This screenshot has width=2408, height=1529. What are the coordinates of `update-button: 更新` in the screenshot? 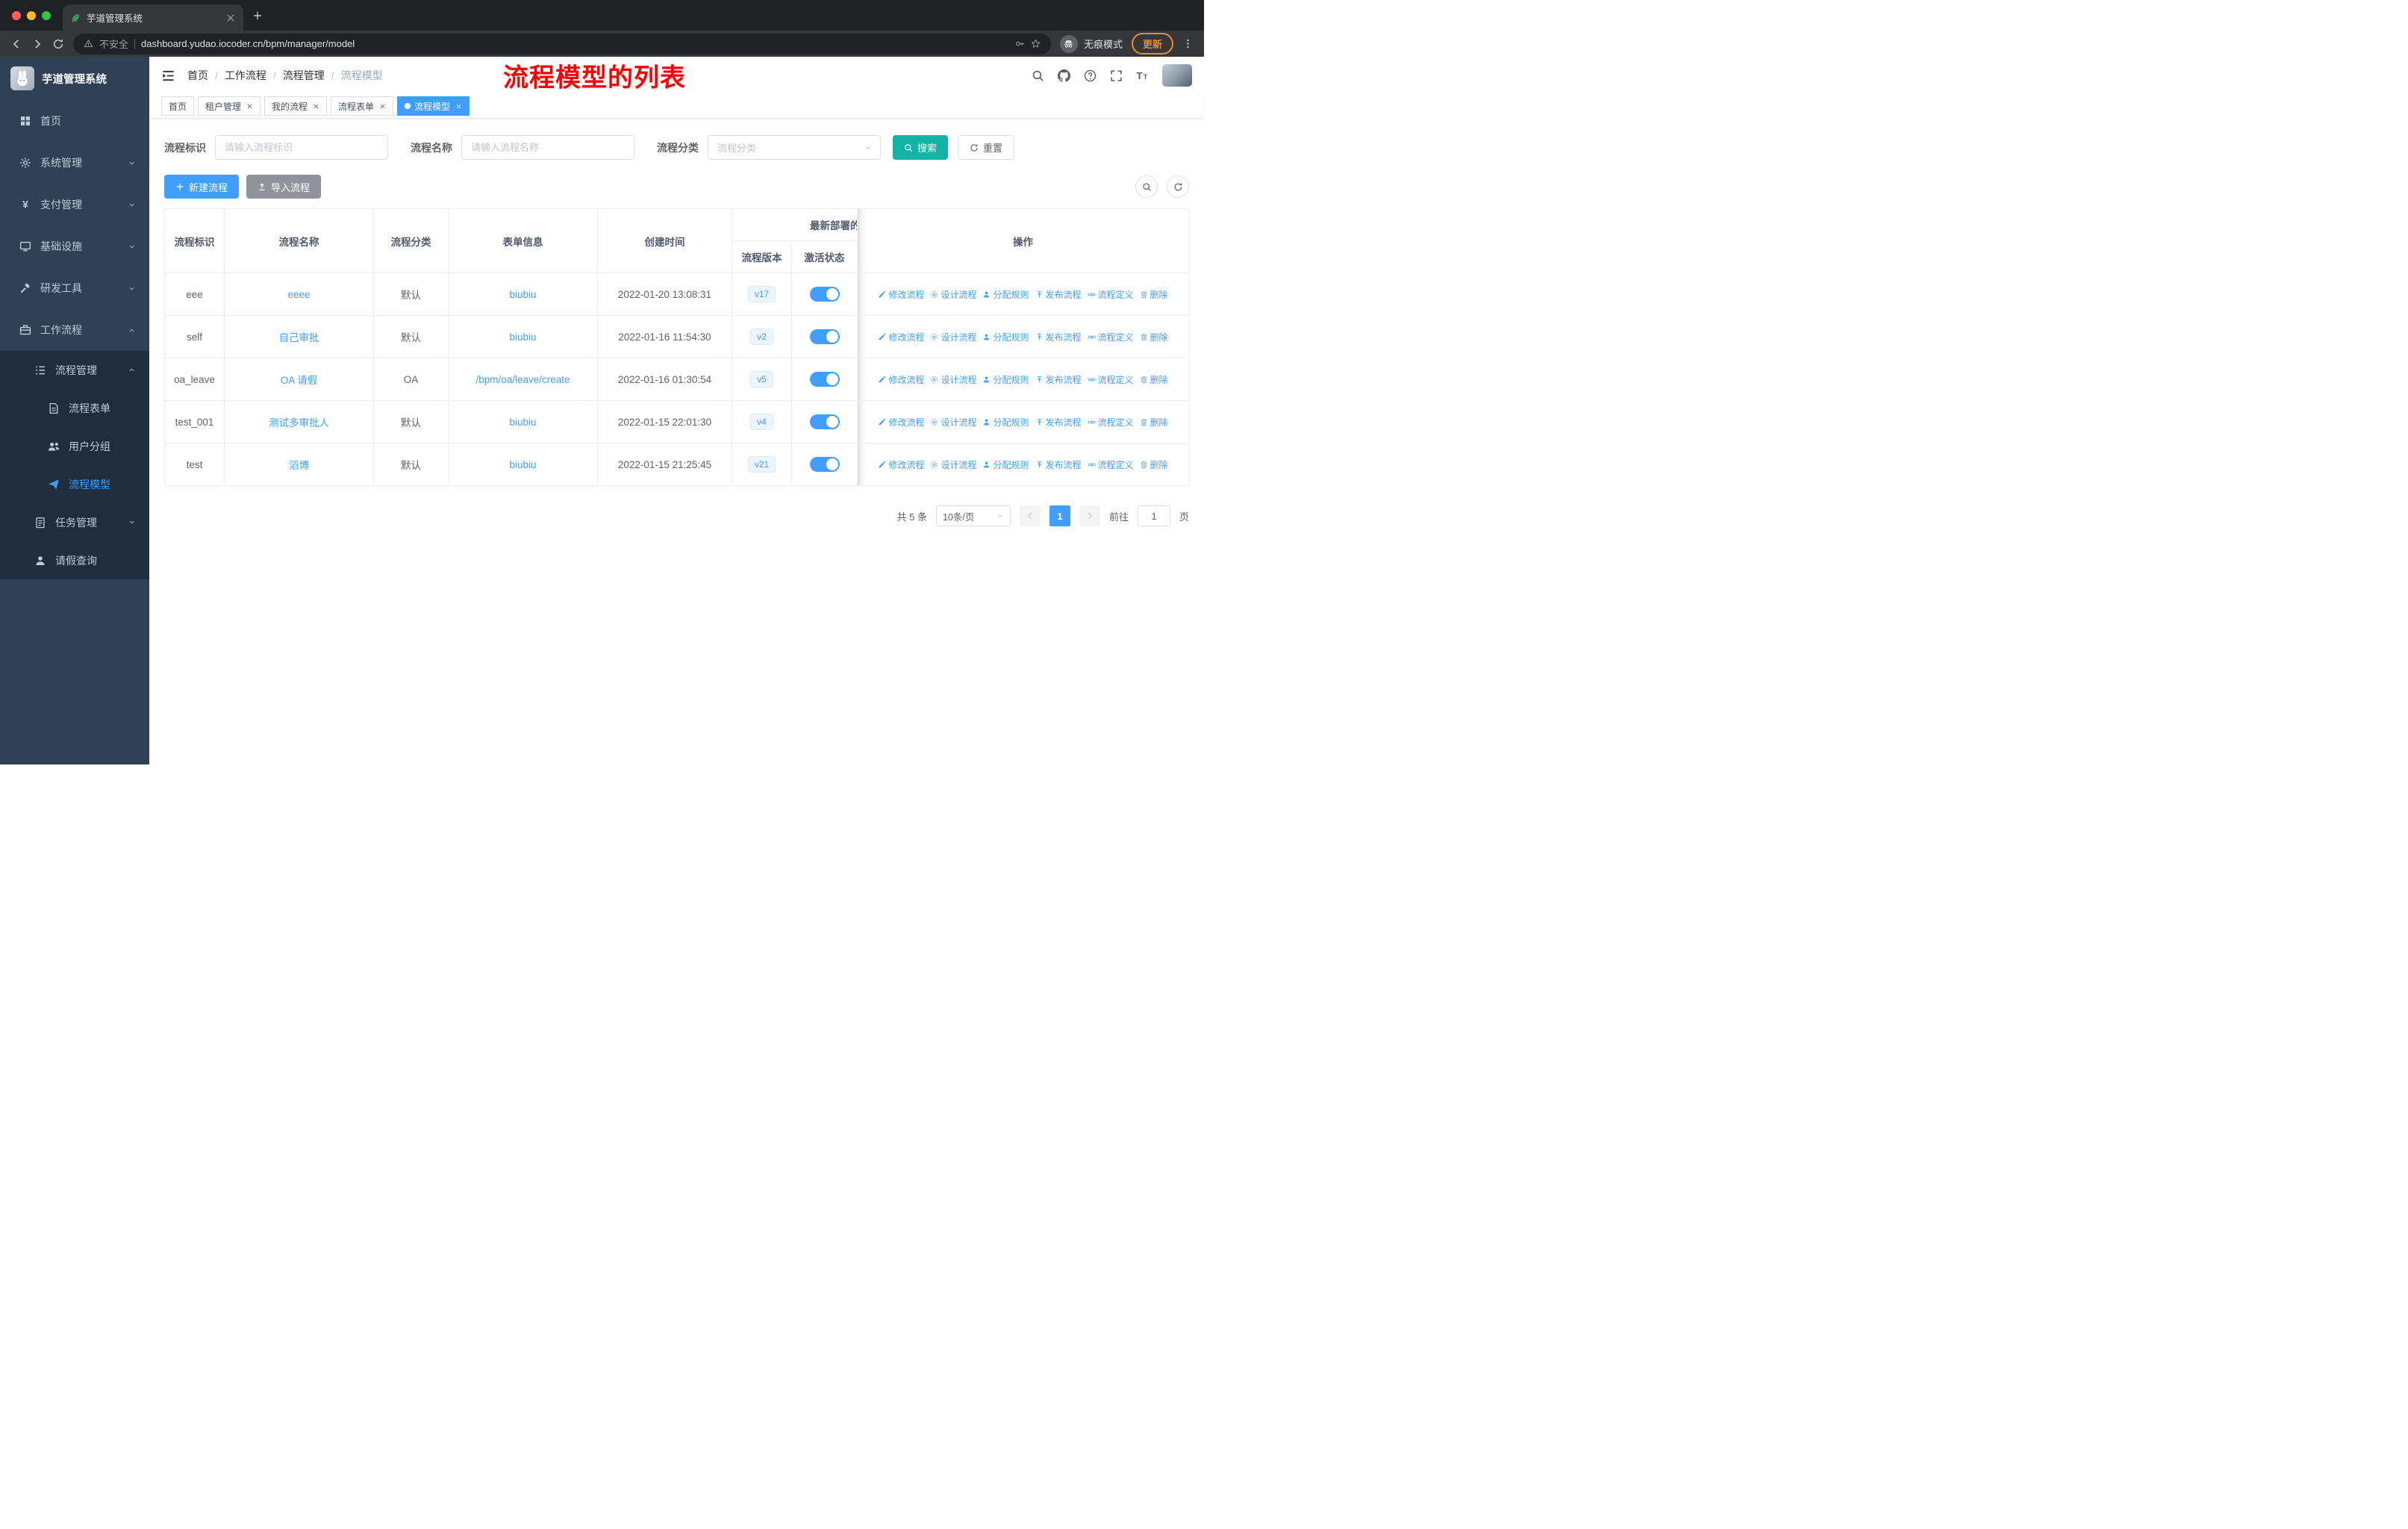 It's located at (1152, 44).